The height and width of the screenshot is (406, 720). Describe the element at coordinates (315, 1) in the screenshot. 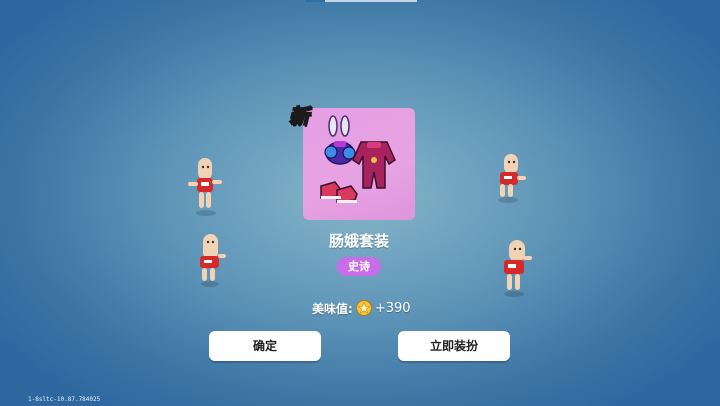

I see `top-tab-highlight` at that location.